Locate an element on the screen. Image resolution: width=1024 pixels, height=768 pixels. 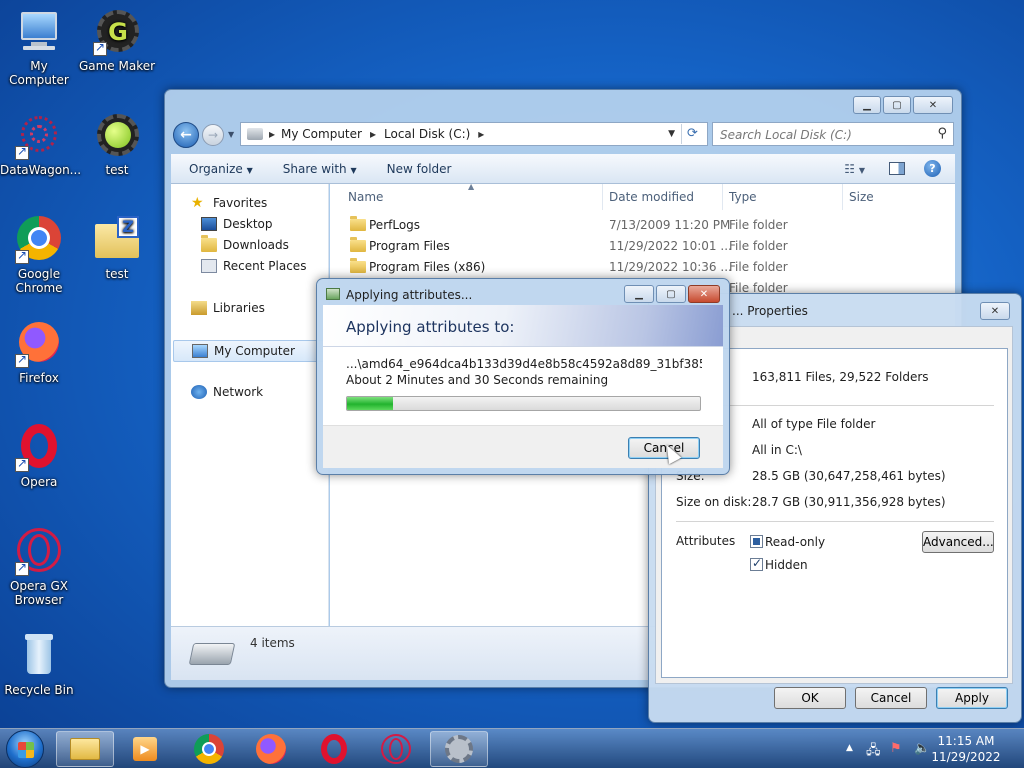
desktop-icon-test-ball: test is located at coordinates (117, 144).